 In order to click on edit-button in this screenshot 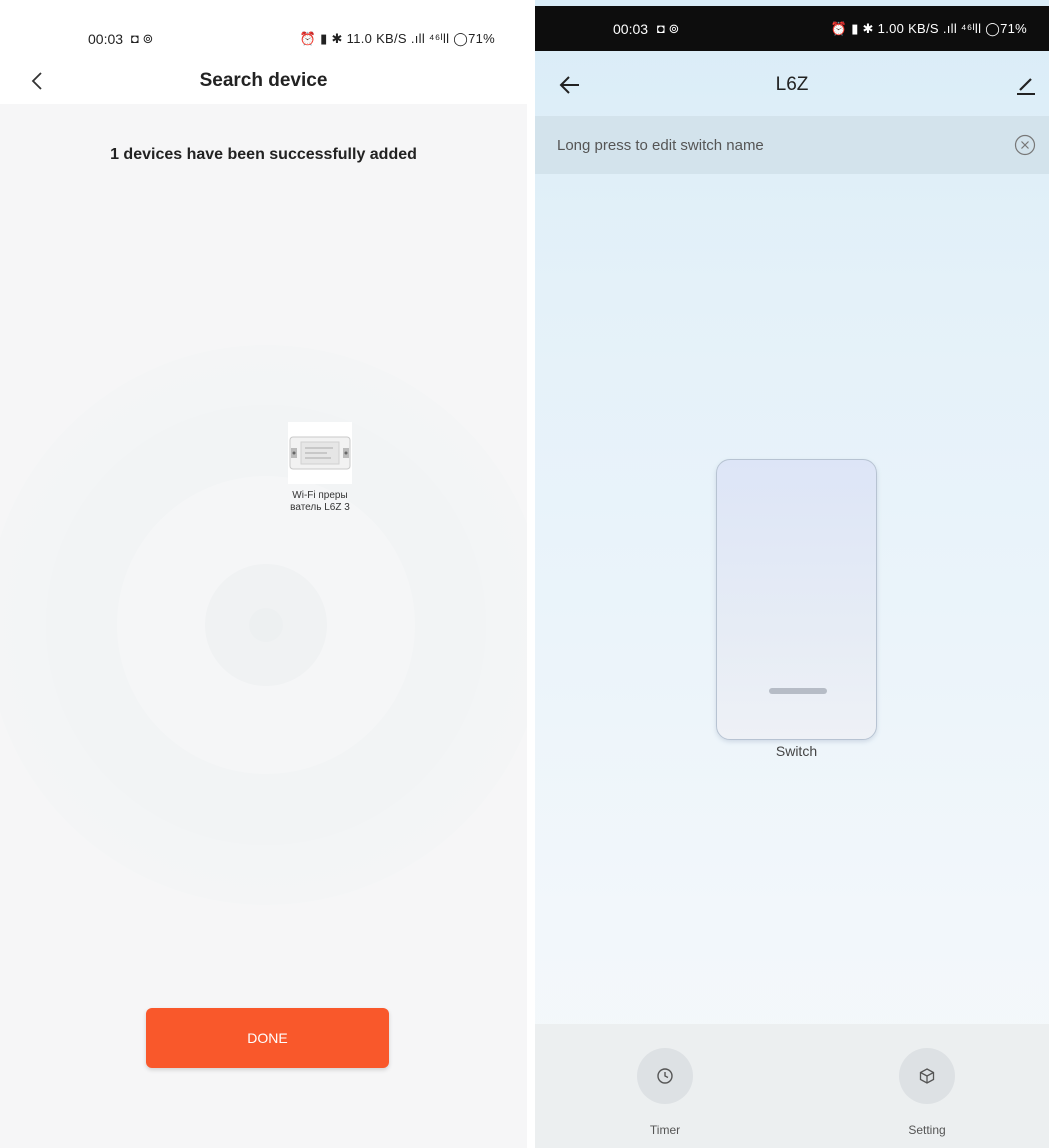, I will do `click(1026, 85)`.